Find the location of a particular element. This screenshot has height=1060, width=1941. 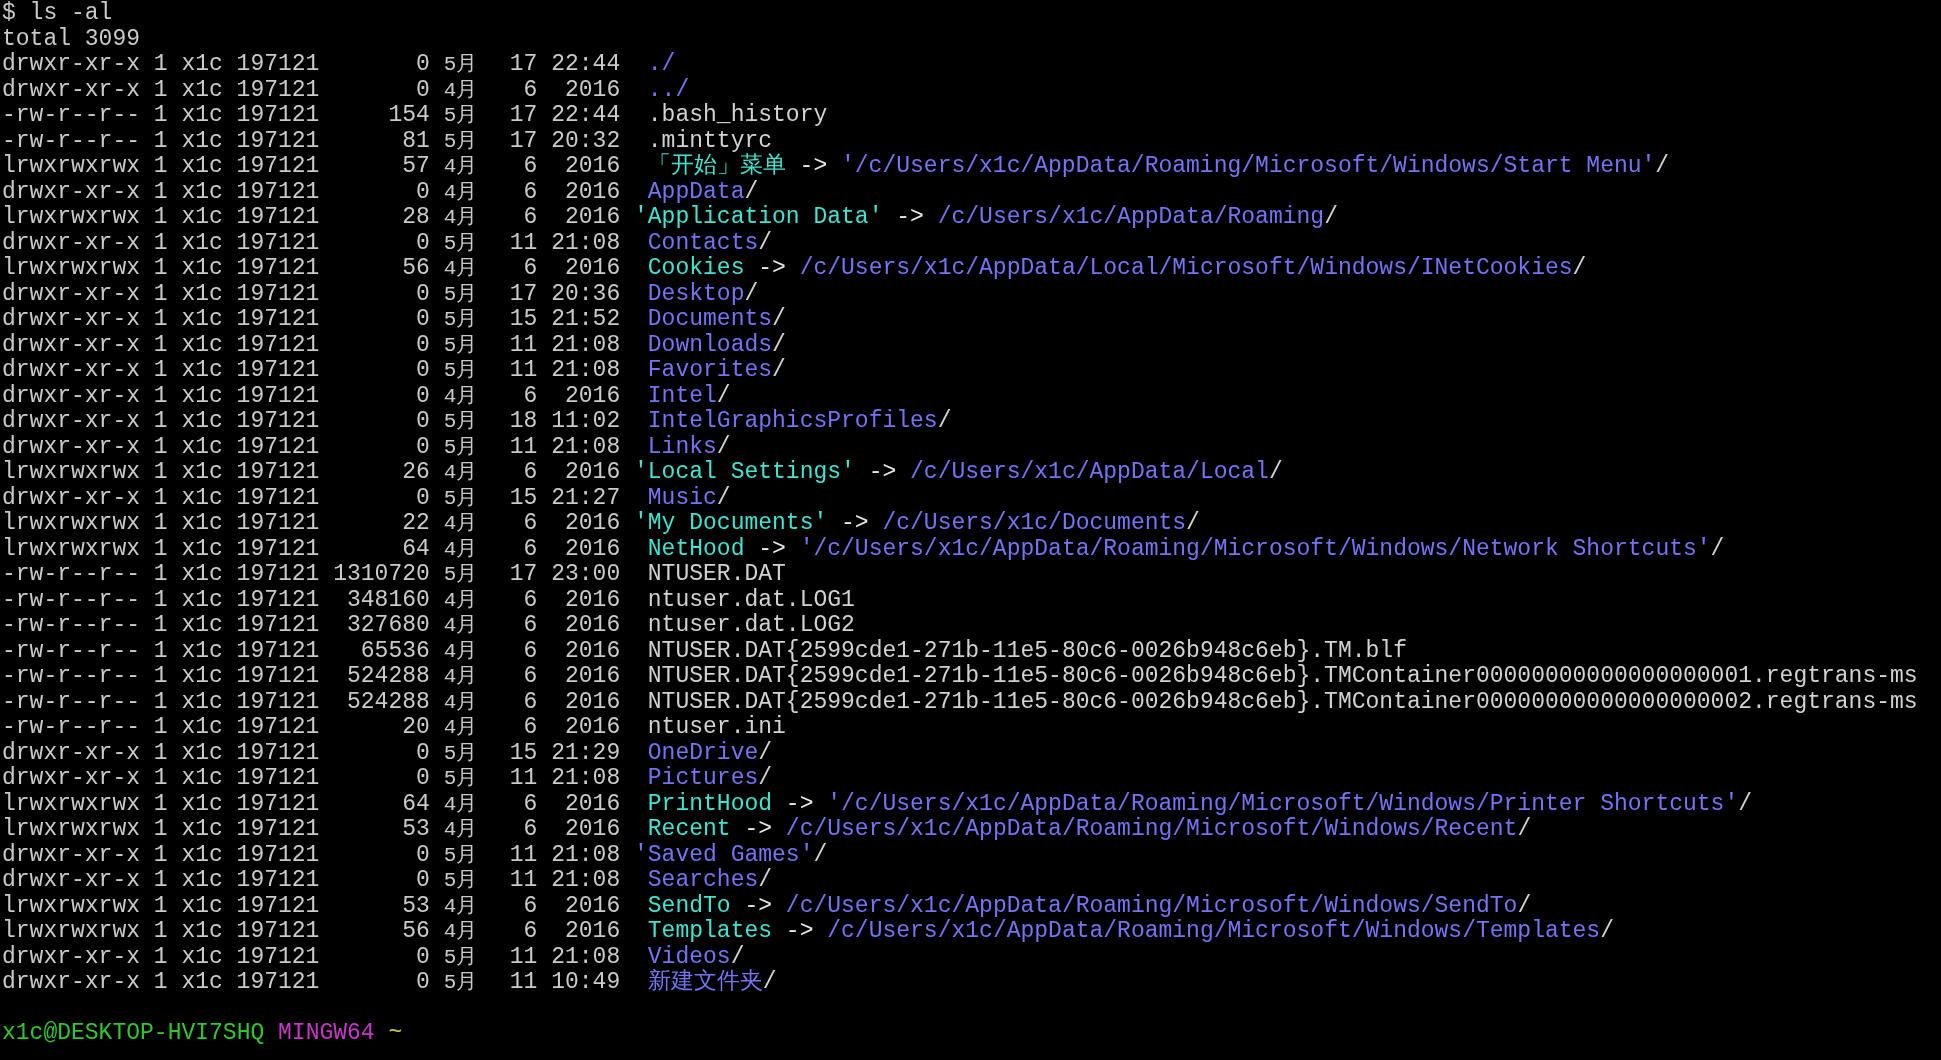

modified-time: 21:29 is located at coordinates (585, 753).